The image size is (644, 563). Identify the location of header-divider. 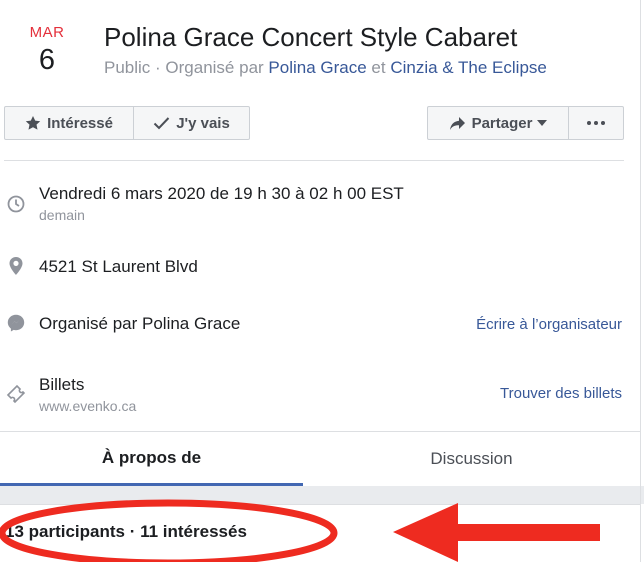
(314, 160).